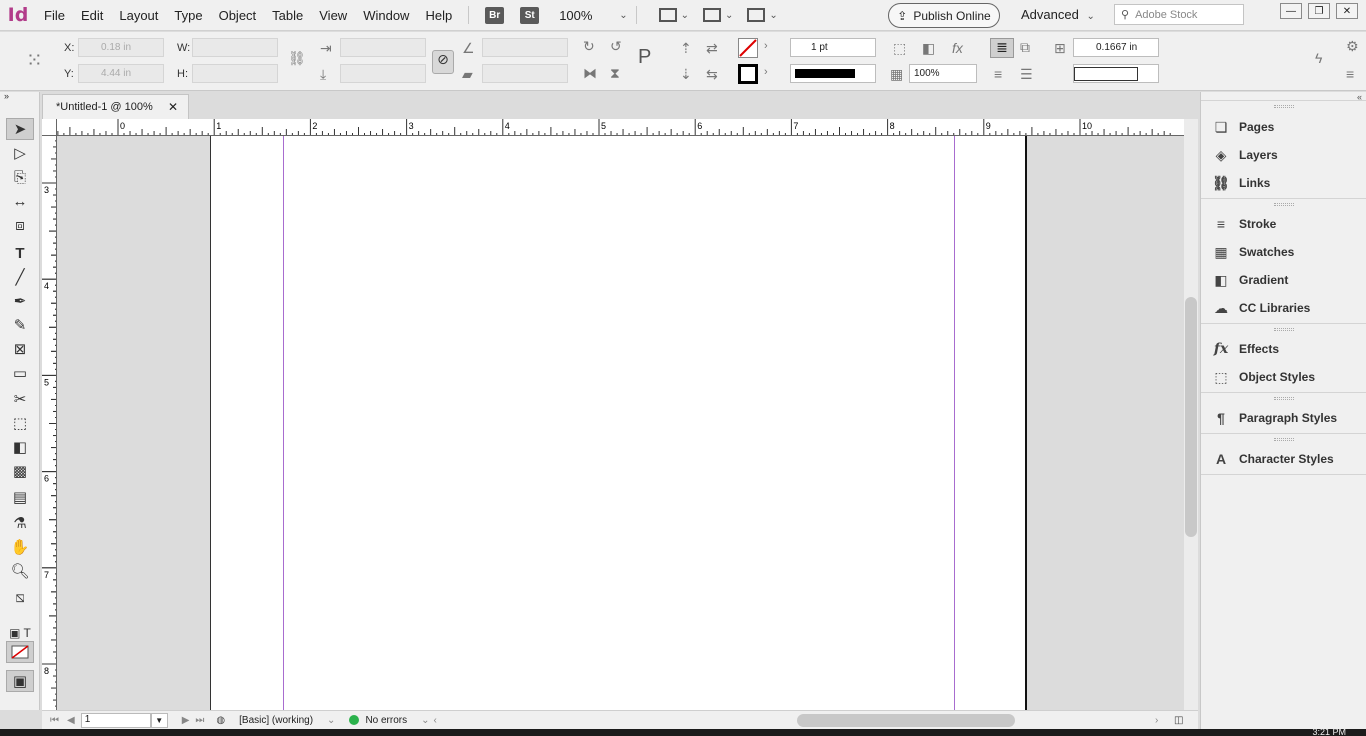 Image resolution: width=1366 pixels, height=736 pixels. What do you see at coordinates (121, 73) in the screenshot?
I see `y-field: 4.44 in` at bounding box center [121, 73].